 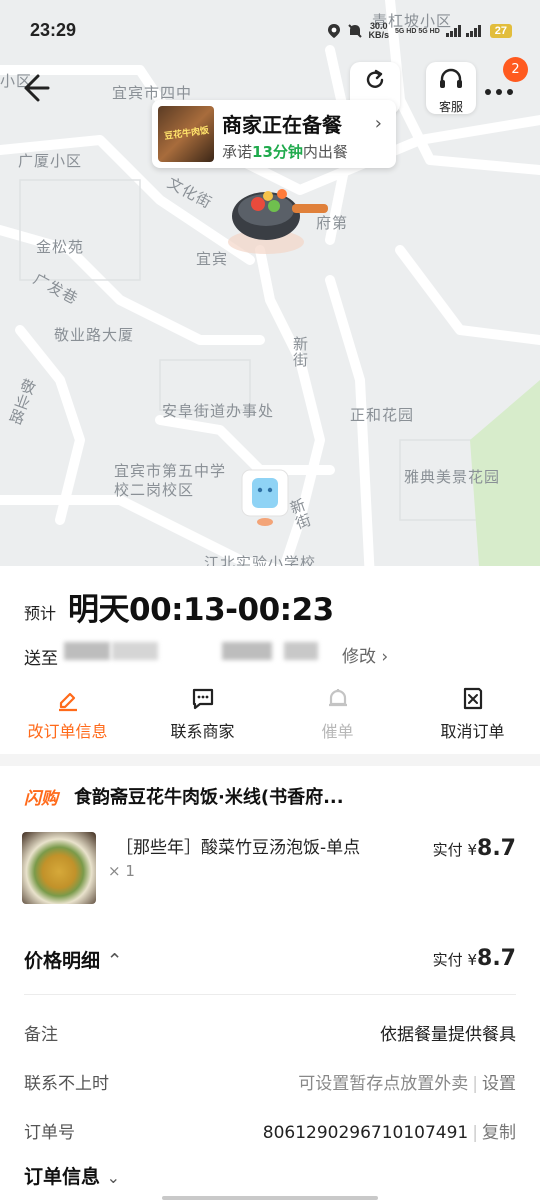 I want to click on headset-icon, so click(x=451, y=78).